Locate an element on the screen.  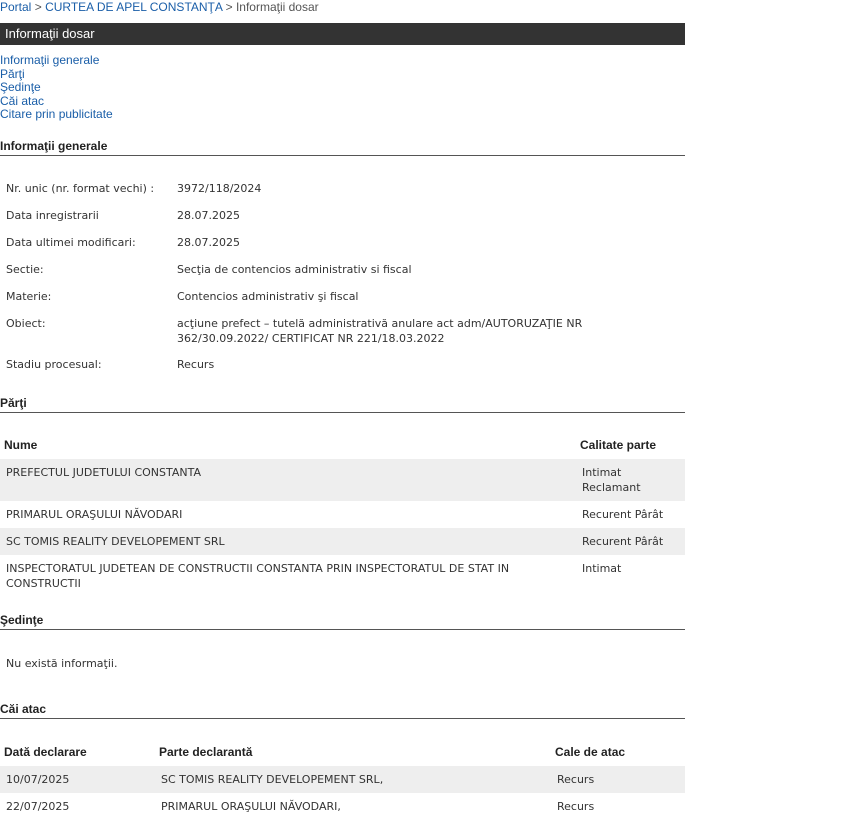
column-header-calitate-parte: Calitate parte is located at coordinates (618, 445).